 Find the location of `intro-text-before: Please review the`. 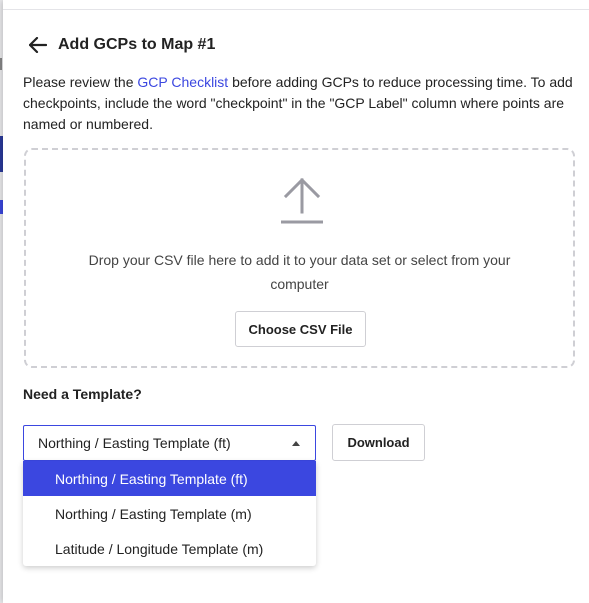

intro-text-before: Please review the is located at coordinates (80, 82).